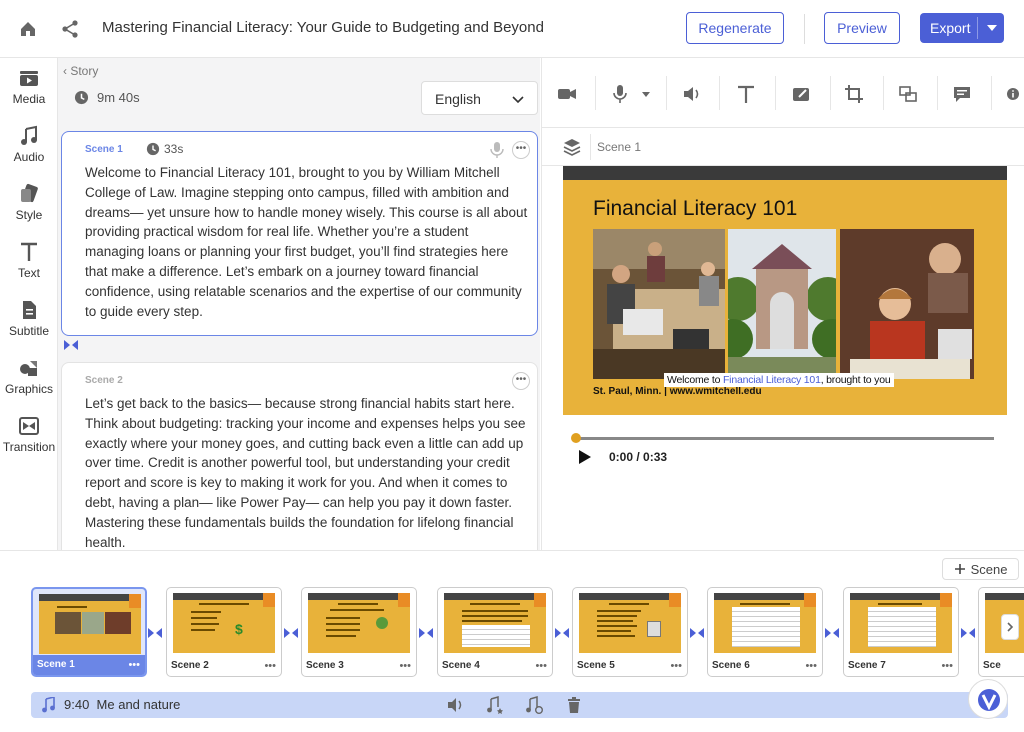 The height and width of the screenshot is (732, 1024). I want to click on campus-building-photo, so click(782, 304).